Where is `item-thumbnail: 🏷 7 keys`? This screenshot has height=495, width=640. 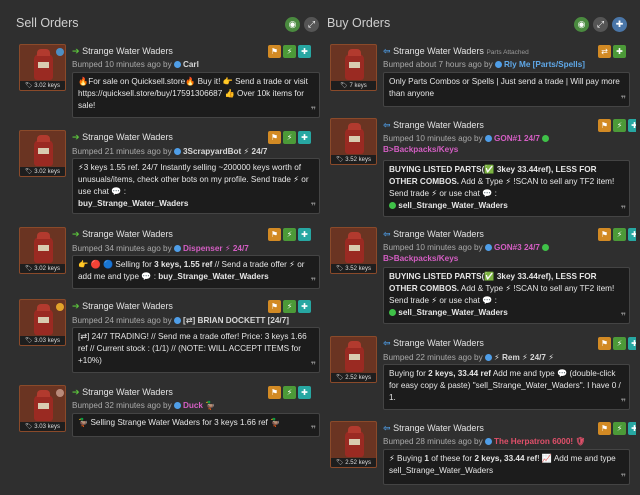 item-thumbnail: 🏷 7 keys is located at coordinates (353, 67).